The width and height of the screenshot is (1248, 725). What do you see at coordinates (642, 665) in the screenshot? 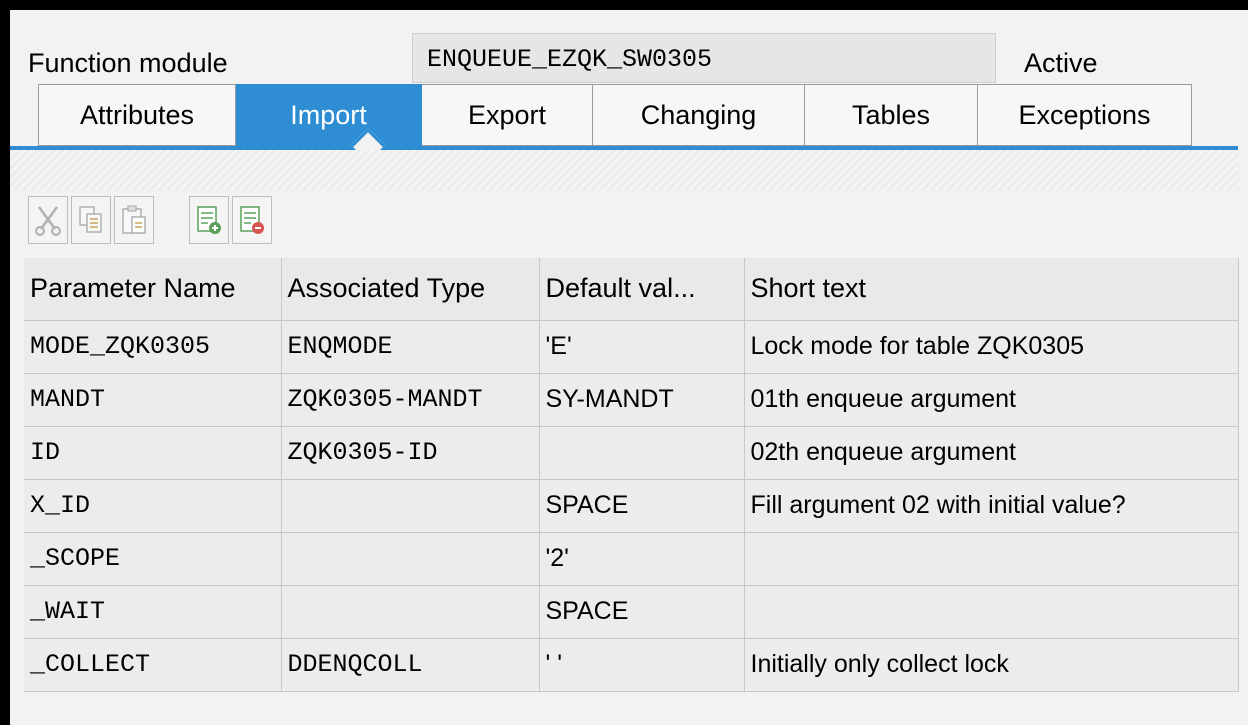
I see `default-value-cell: ' '` at bounding box center [642, 665].